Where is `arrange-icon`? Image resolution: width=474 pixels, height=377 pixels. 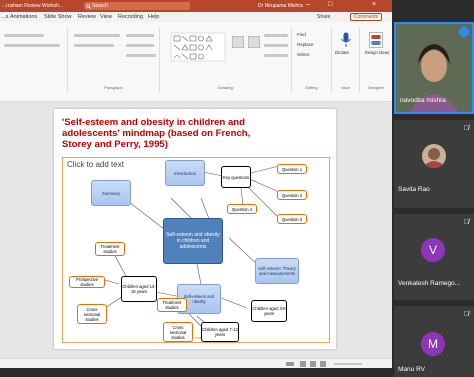
arrange-icon is located at coordinates (238, 42).